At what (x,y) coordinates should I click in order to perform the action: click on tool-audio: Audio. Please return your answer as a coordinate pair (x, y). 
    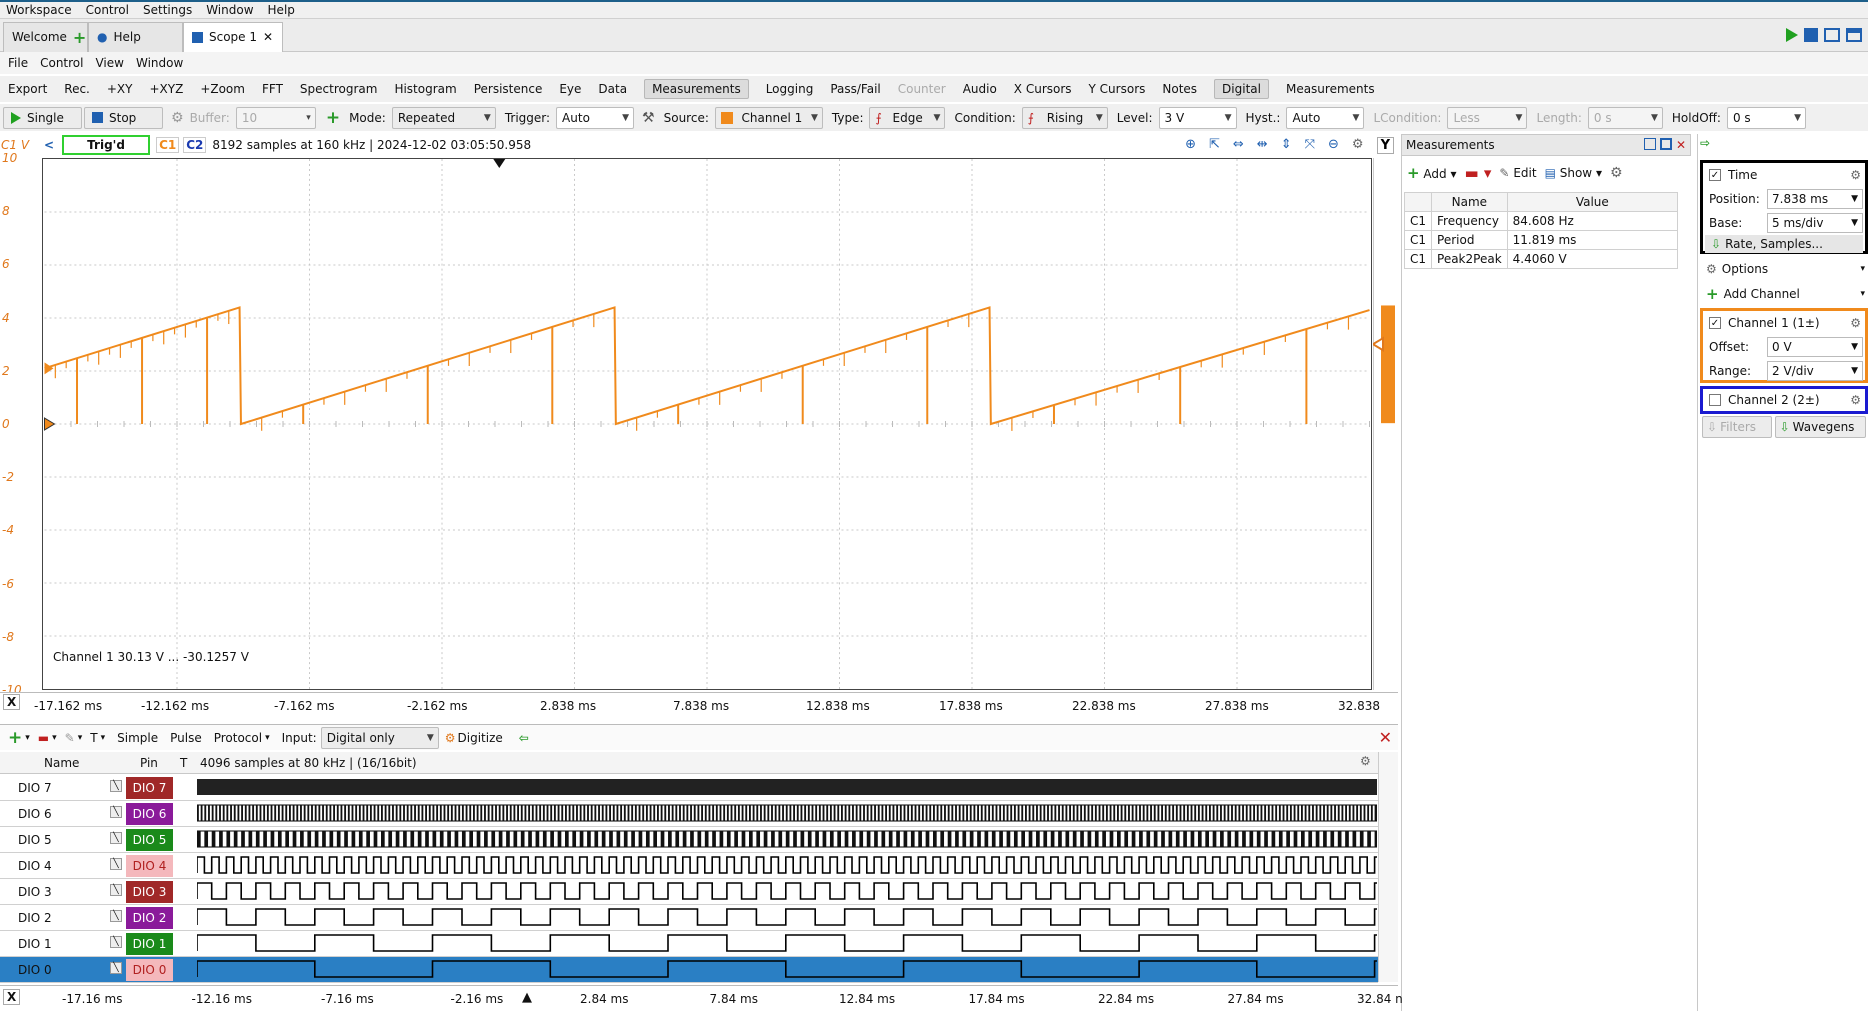
    Looking at the image, I should click on (980, 89).